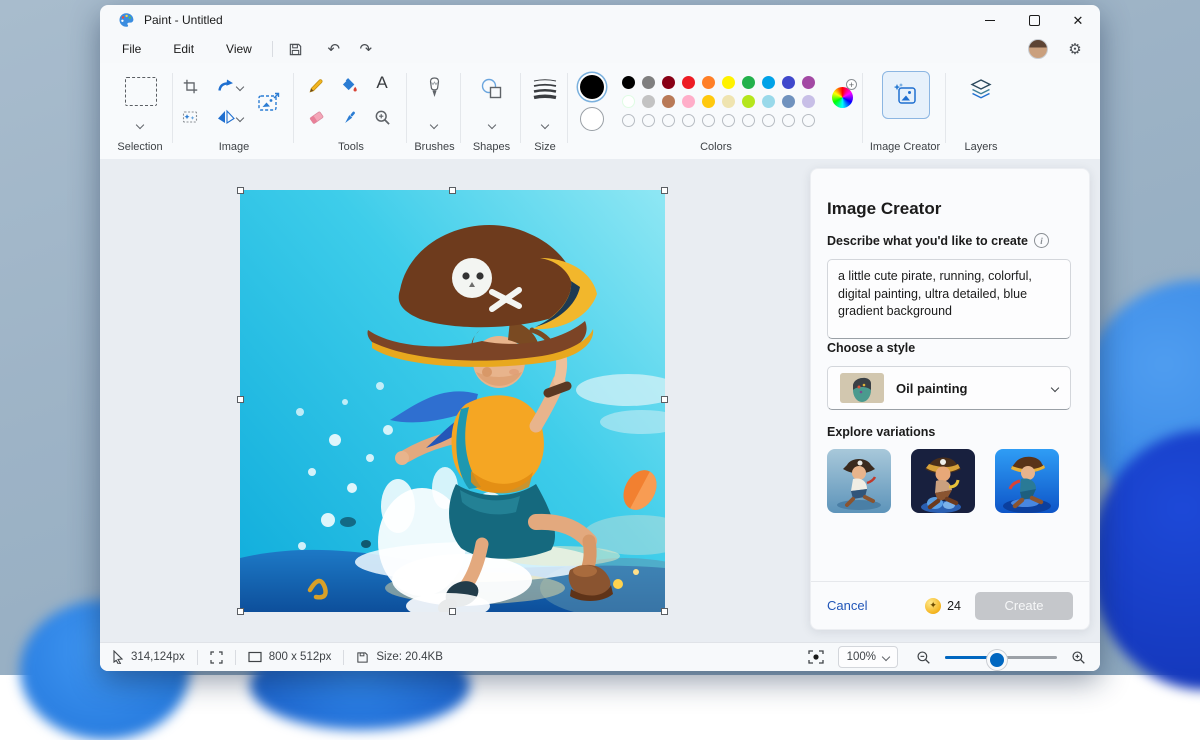 The height and width of the screenshot is (740, 1200). What do you see at coordinates (545, 89) in the screenshot?
I see `line-size-icon` at bounding box center [545, 89].